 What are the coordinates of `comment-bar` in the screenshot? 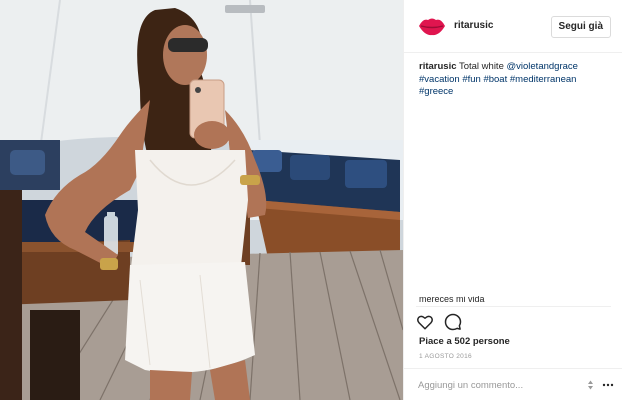 It's located at (513, 384).